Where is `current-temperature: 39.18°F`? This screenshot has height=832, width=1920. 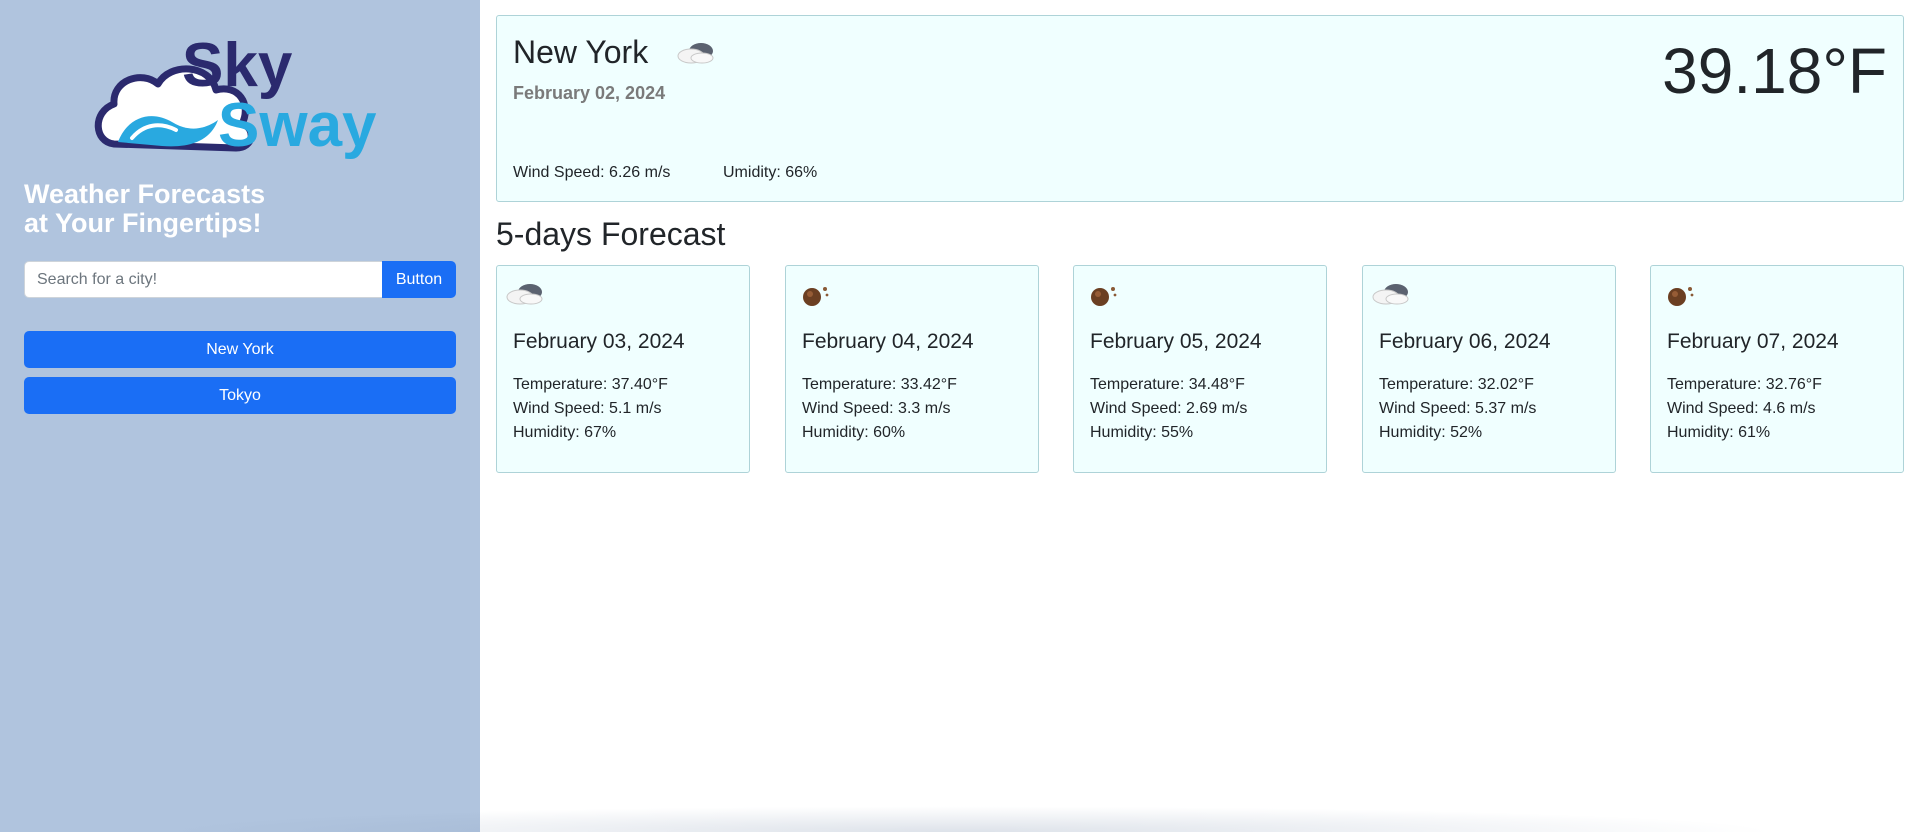 current-temperature: 39.18°F is located at coordinates (1774, 71).